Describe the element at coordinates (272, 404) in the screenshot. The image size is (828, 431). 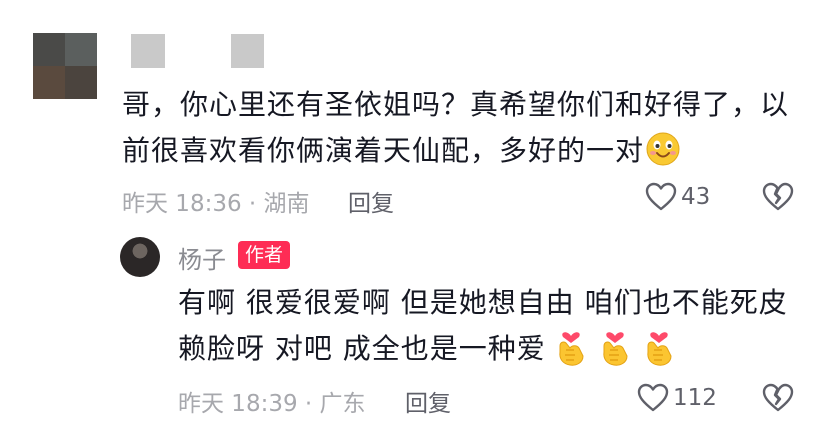
I see `reply-time-location: 昨天 18:39 · 广东` at that location.